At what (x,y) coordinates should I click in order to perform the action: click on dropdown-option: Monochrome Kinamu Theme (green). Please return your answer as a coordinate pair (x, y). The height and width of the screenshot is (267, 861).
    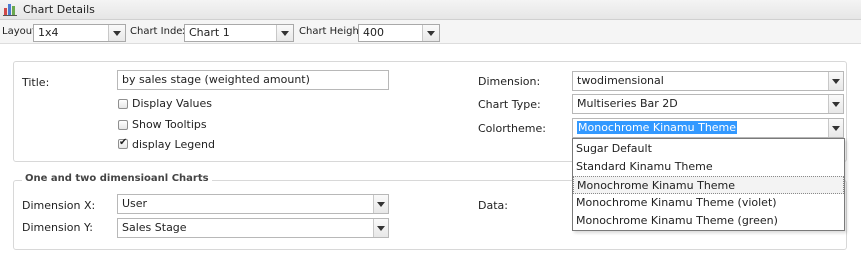
    Looking at the image, I should click on (708, 221).